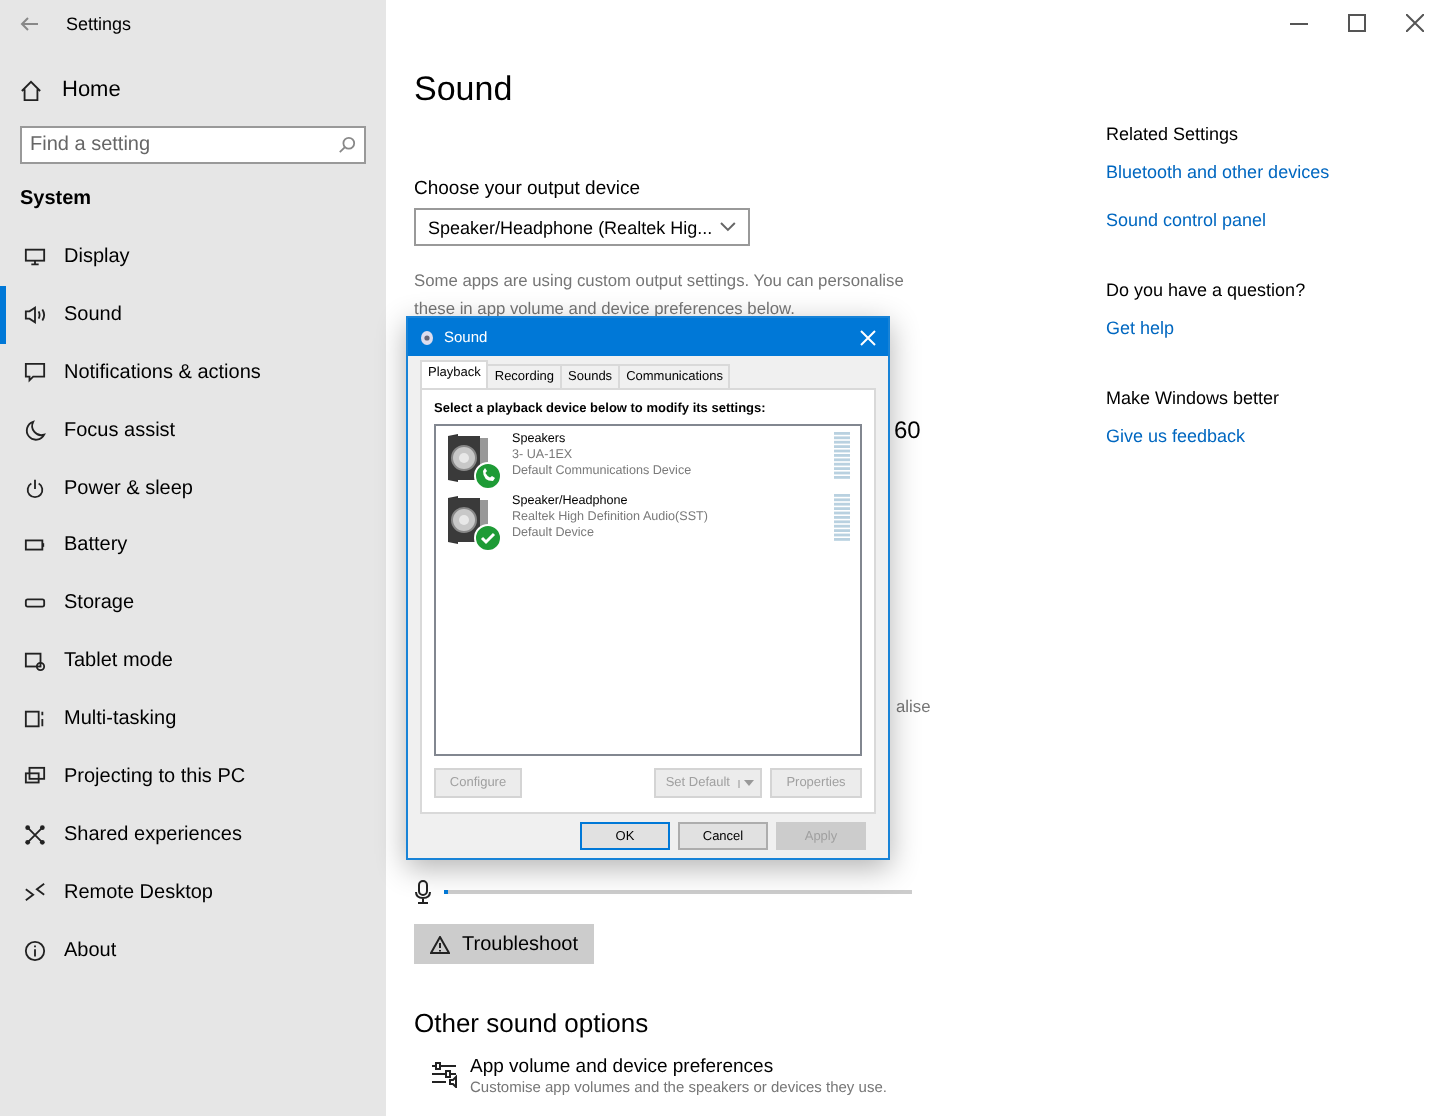 This screenshot has height=1116, width=1444. What do you see at coordinates (99, 24) in the screenshot?
I see `window-title: Settings` at bounding box center [99, 24].